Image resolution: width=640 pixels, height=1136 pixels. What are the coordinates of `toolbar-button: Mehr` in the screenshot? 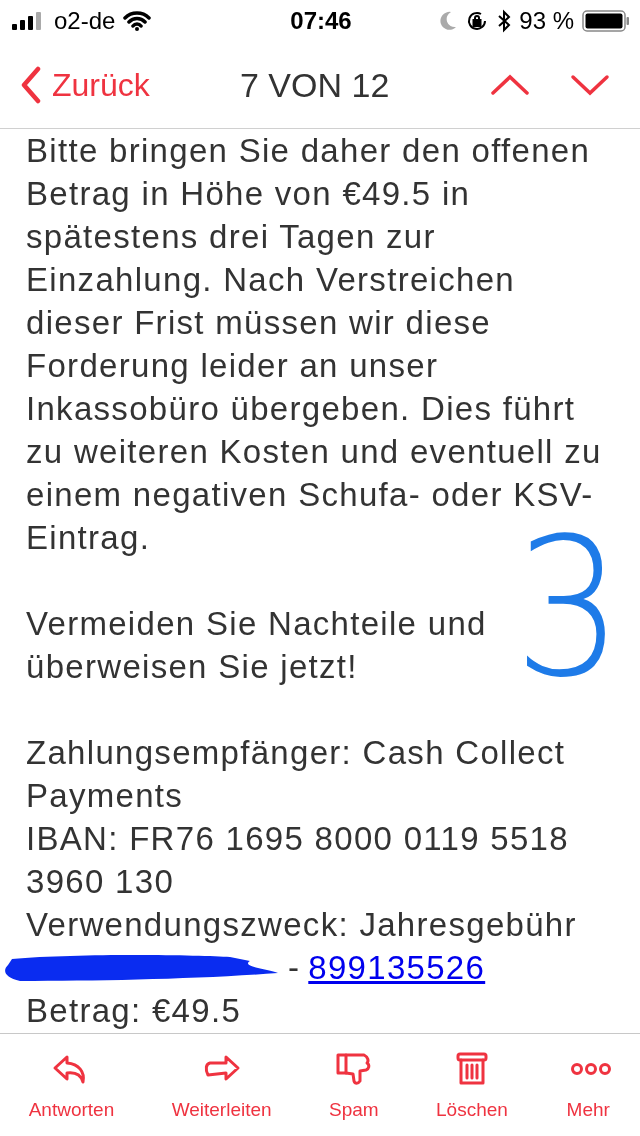 It's located at (588, 1085).